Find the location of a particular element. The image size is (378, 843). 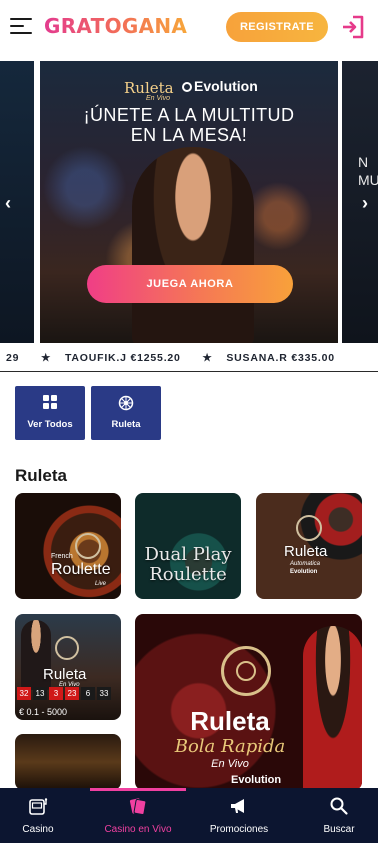

brand-logo: GRATOGANA is located at coordinates (115, 26).